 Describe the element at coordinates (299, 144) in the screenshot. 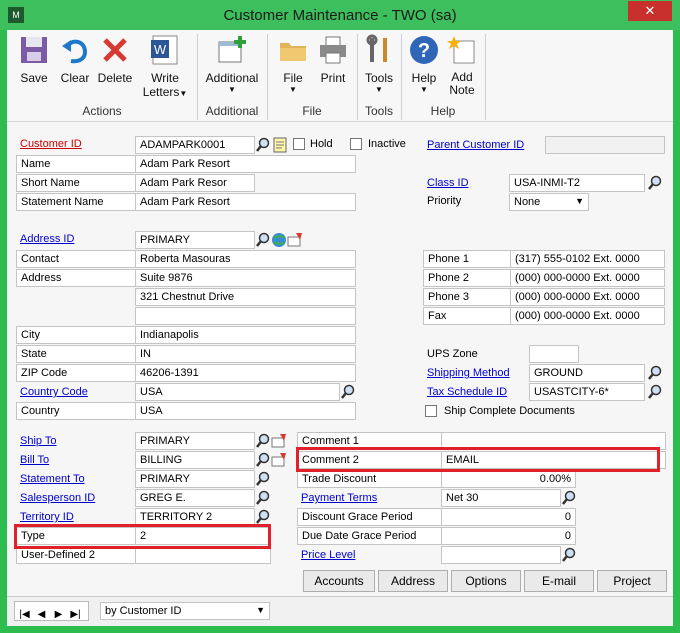

I see `hold-checkbox` at that location.